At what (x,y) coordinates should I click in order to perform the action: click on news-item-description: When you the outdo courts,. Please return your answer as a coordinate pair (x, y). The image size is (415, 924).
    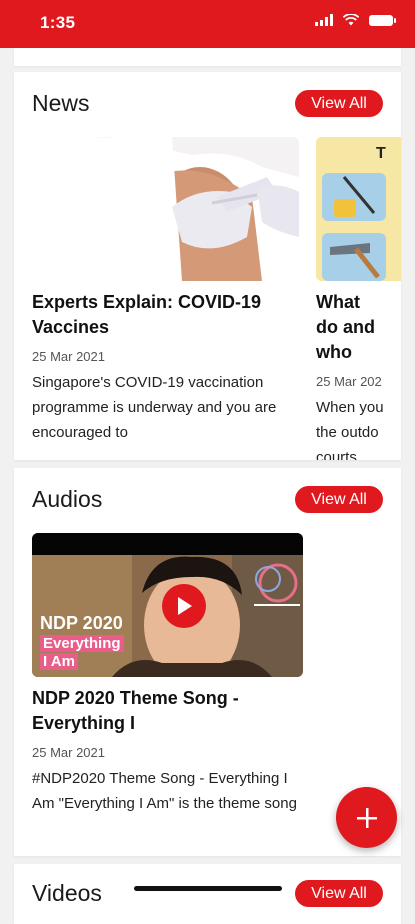
    Looking at the image, I should click on (350, 429).